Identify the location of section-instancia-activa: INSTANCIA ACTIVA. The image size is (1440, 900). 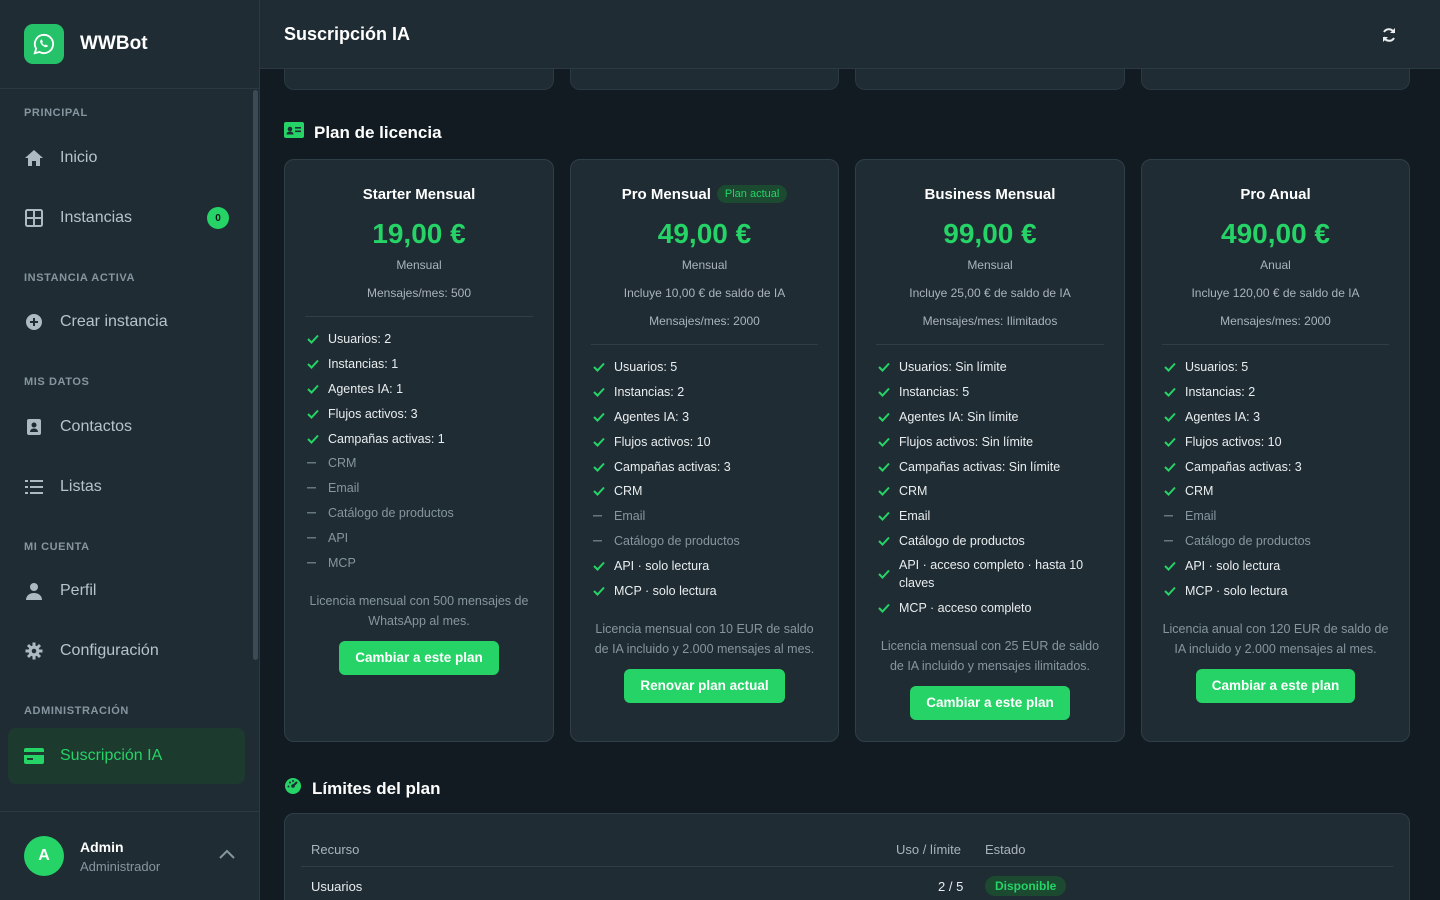
(80, 278).